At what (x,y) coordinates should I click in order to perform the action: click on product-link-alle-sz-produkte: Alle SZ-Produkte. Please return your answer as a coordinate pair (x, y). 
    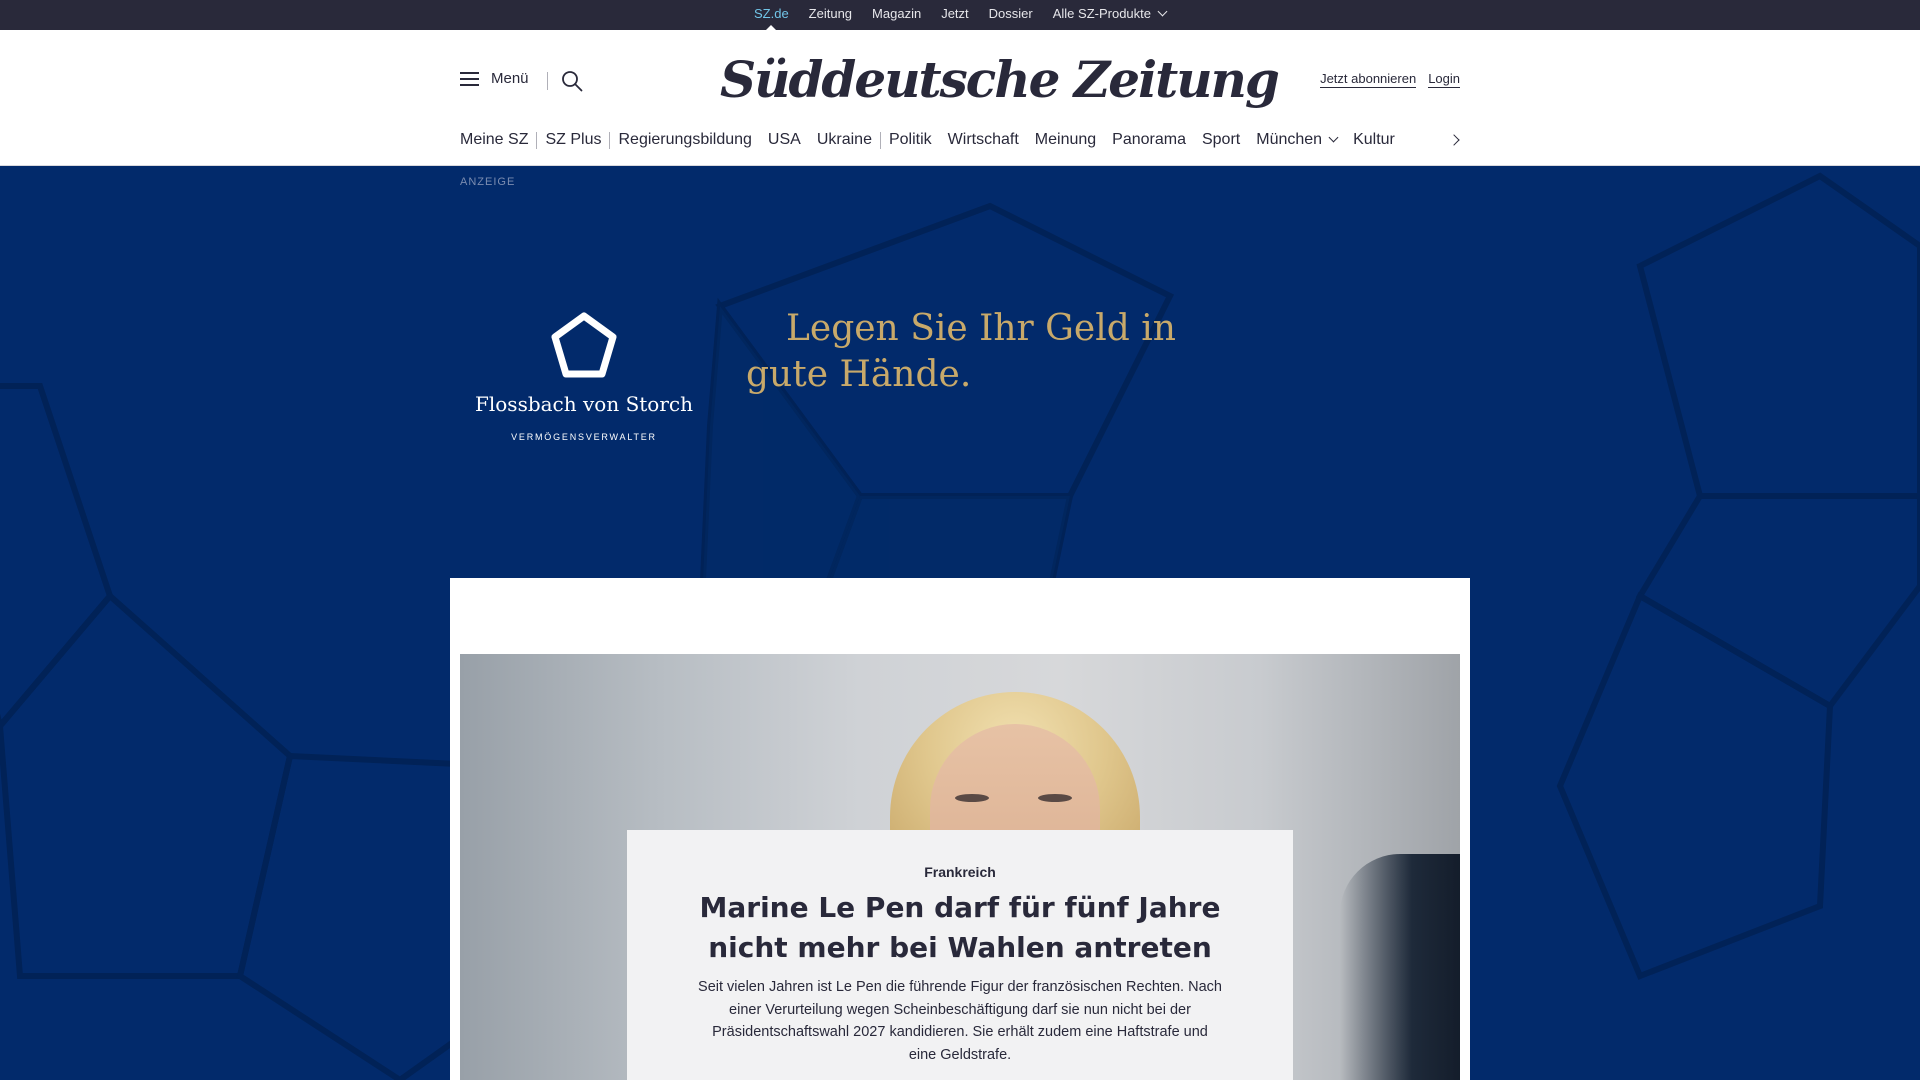
    Looking at the image, I should click on (1109, 15).